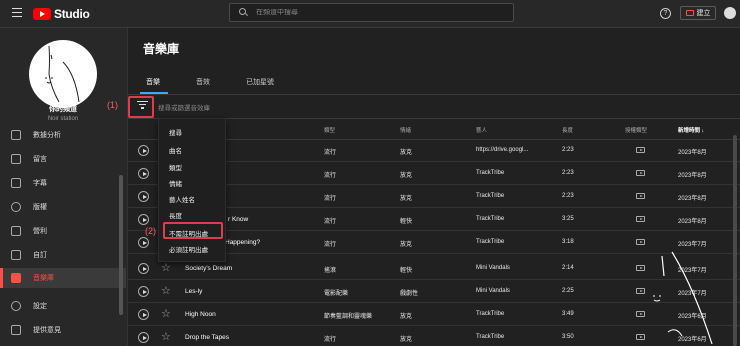 Image resolution: width=740 pixels, height=346 pixels. Describe the element at coordinates (63, 135) in the screenshot. I see `sidebar-item-analytics: 數據分析` at that location.